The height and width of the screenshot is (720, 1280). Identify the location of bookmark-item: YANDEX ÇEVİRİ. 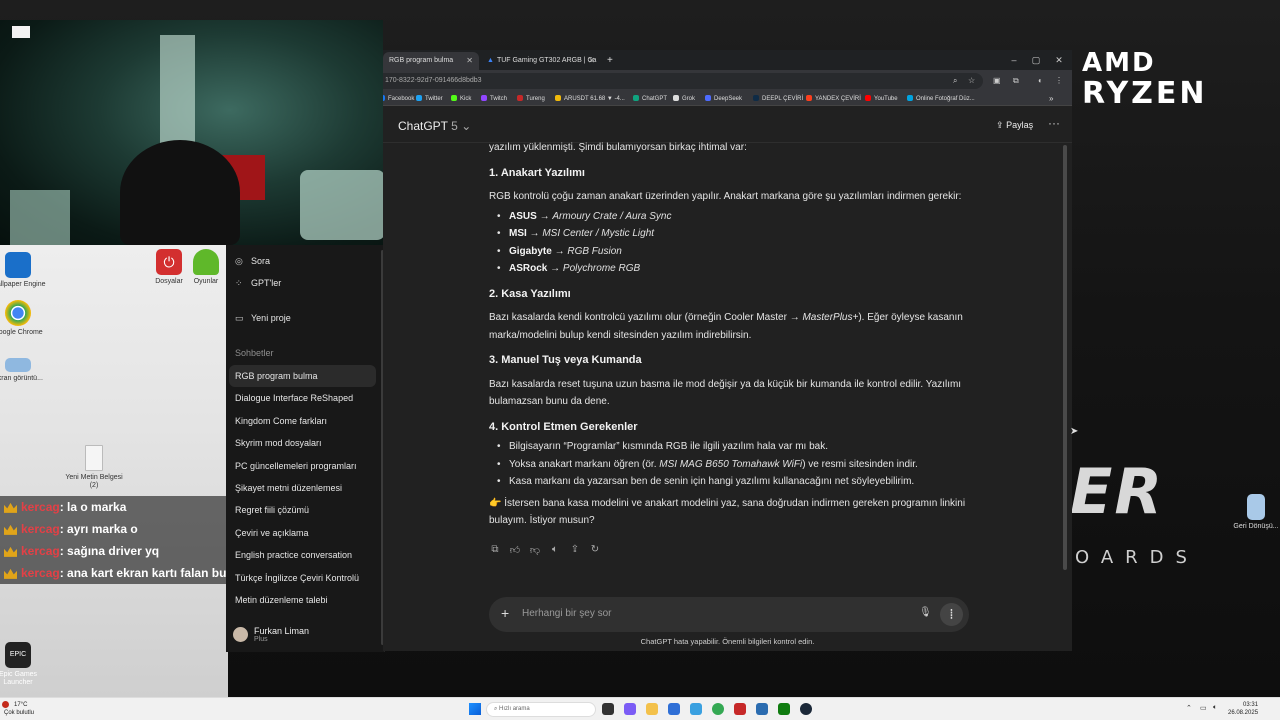
(833, 98).